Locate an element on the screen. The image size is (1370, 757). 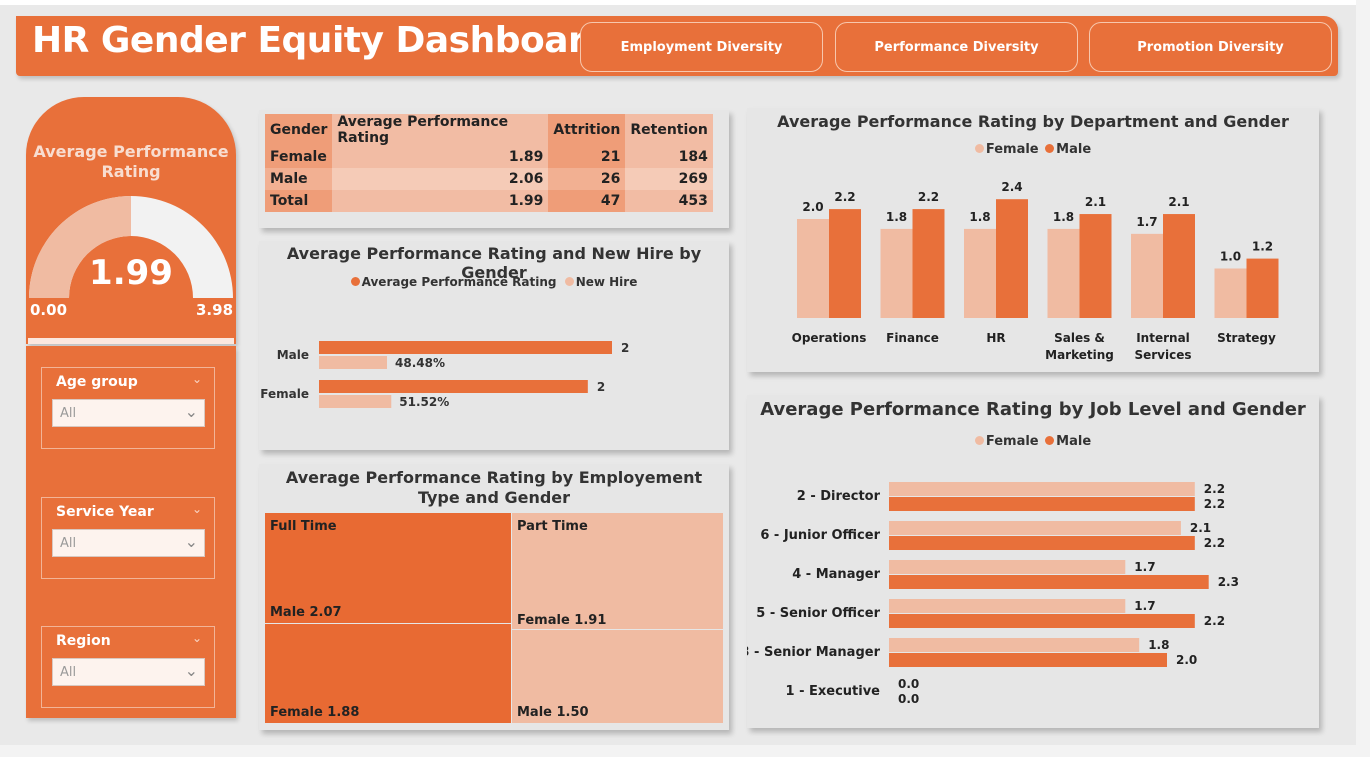
cell: Total is located at coordinates (299, 201).